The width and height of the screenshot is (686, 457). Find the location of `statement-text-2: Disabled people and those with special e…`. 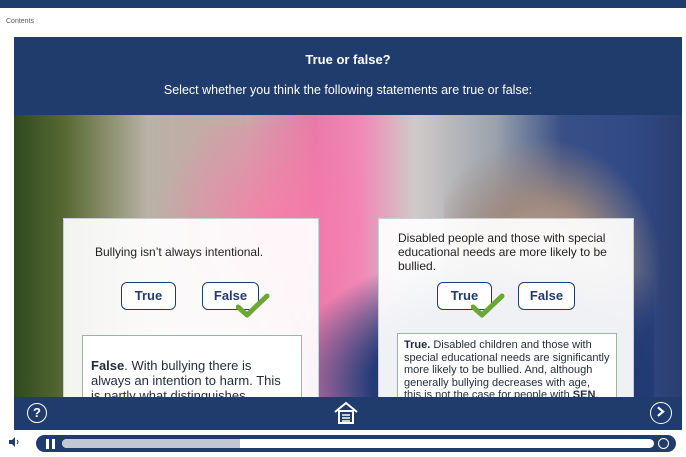

statement-text-2: Disabled people and those with special e… is located at coordinates (502, 252).